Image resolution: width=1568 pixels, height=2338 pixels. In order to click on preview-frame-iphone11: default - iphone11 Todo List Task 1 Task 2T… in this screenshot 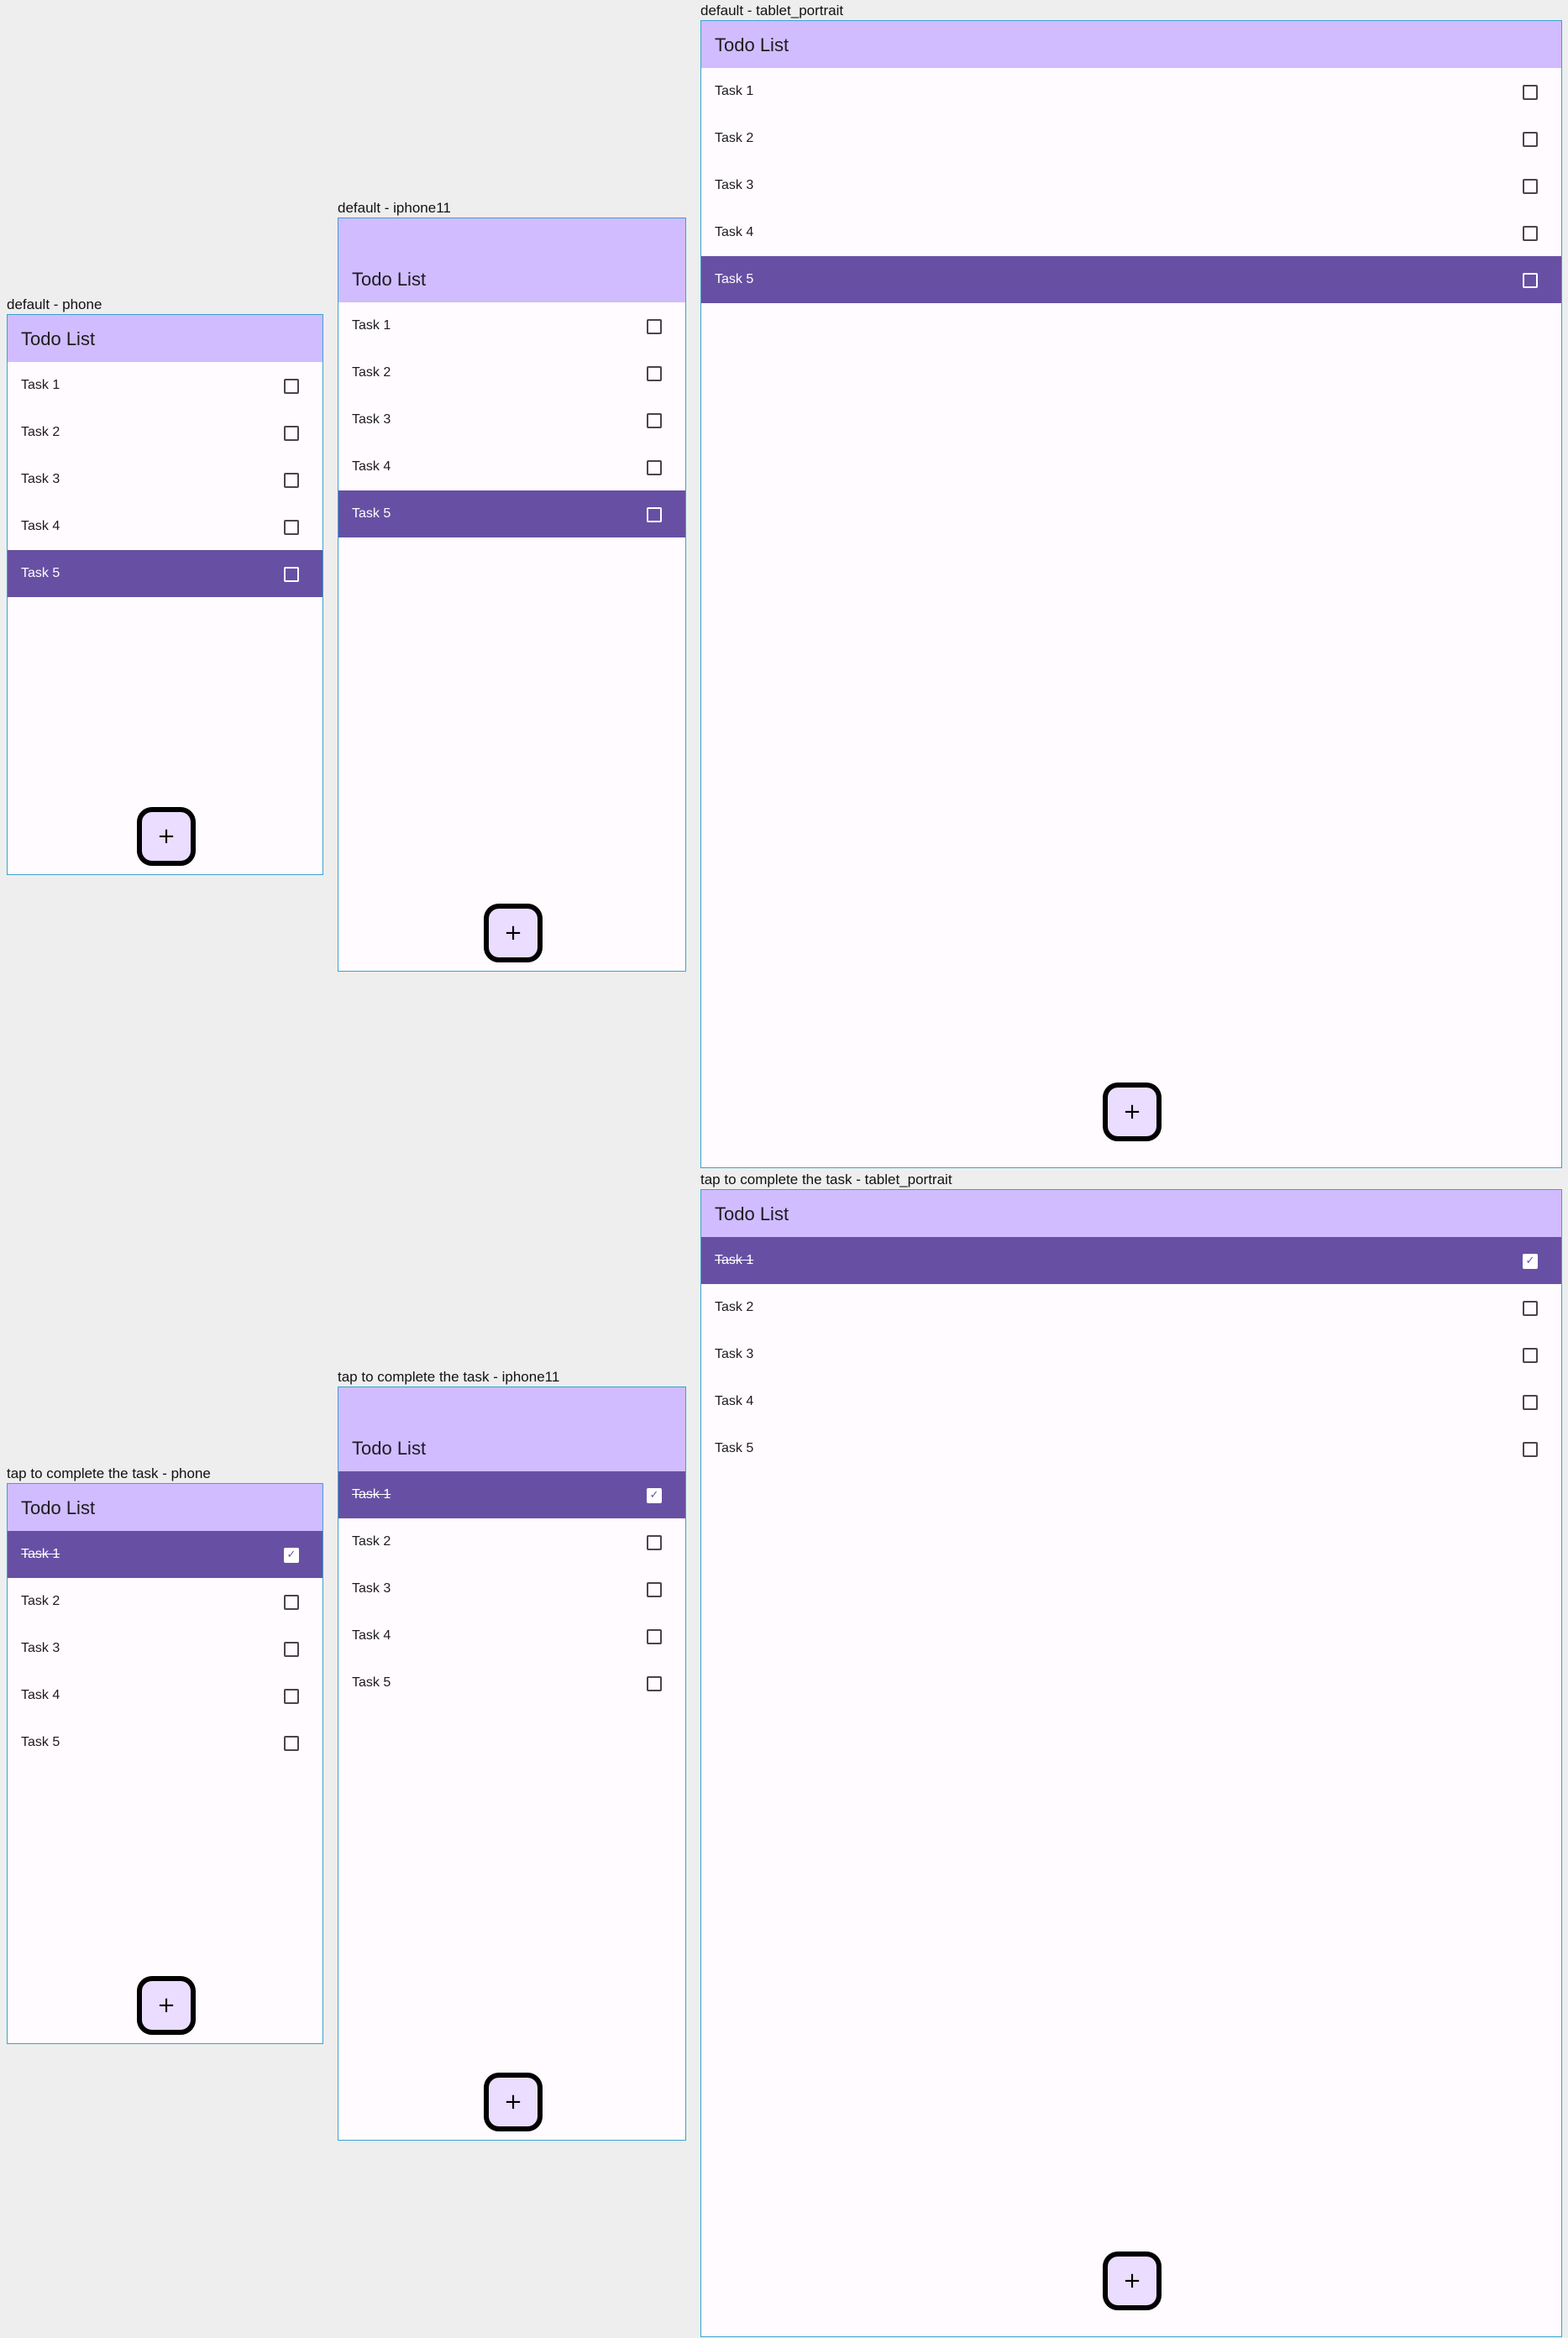, I will do `click(512, 584)`.